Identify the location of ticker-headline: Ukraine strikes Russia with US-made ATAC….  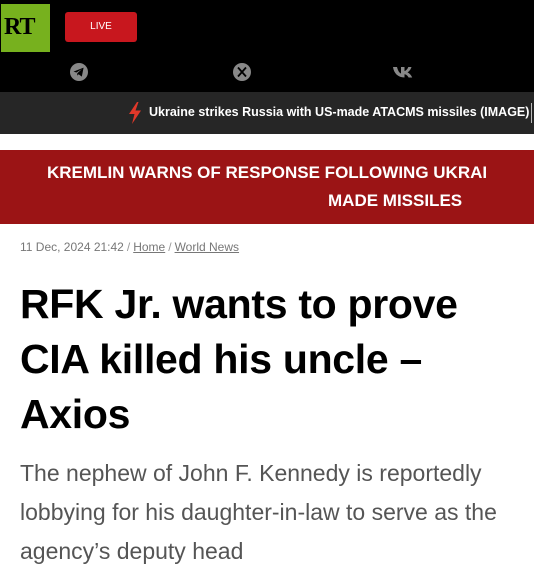
(339, 112).